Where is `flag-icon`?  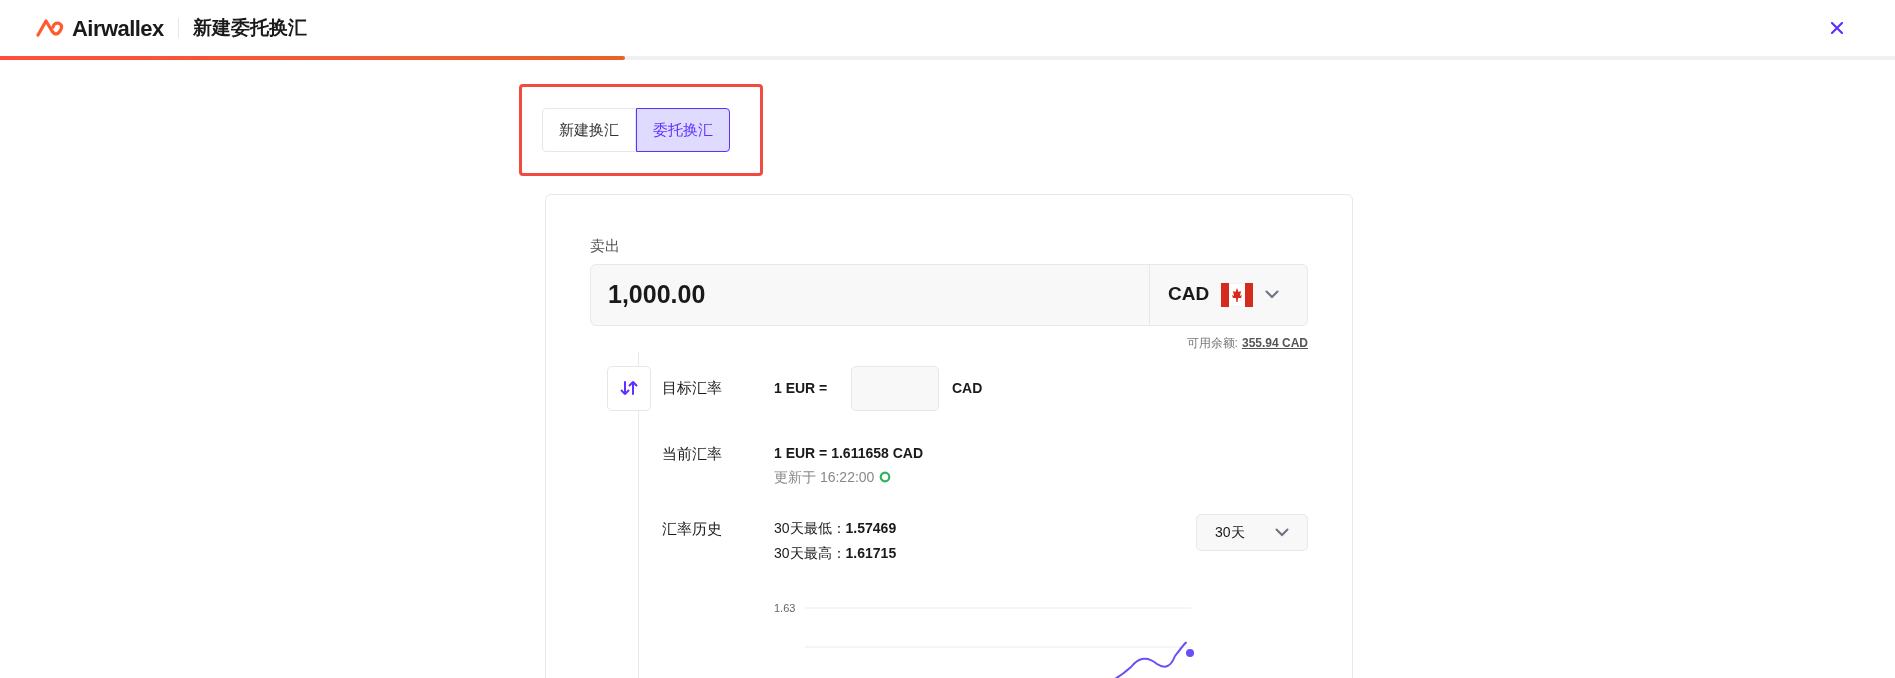
flag-icon is located at coordinates (1237, 294).